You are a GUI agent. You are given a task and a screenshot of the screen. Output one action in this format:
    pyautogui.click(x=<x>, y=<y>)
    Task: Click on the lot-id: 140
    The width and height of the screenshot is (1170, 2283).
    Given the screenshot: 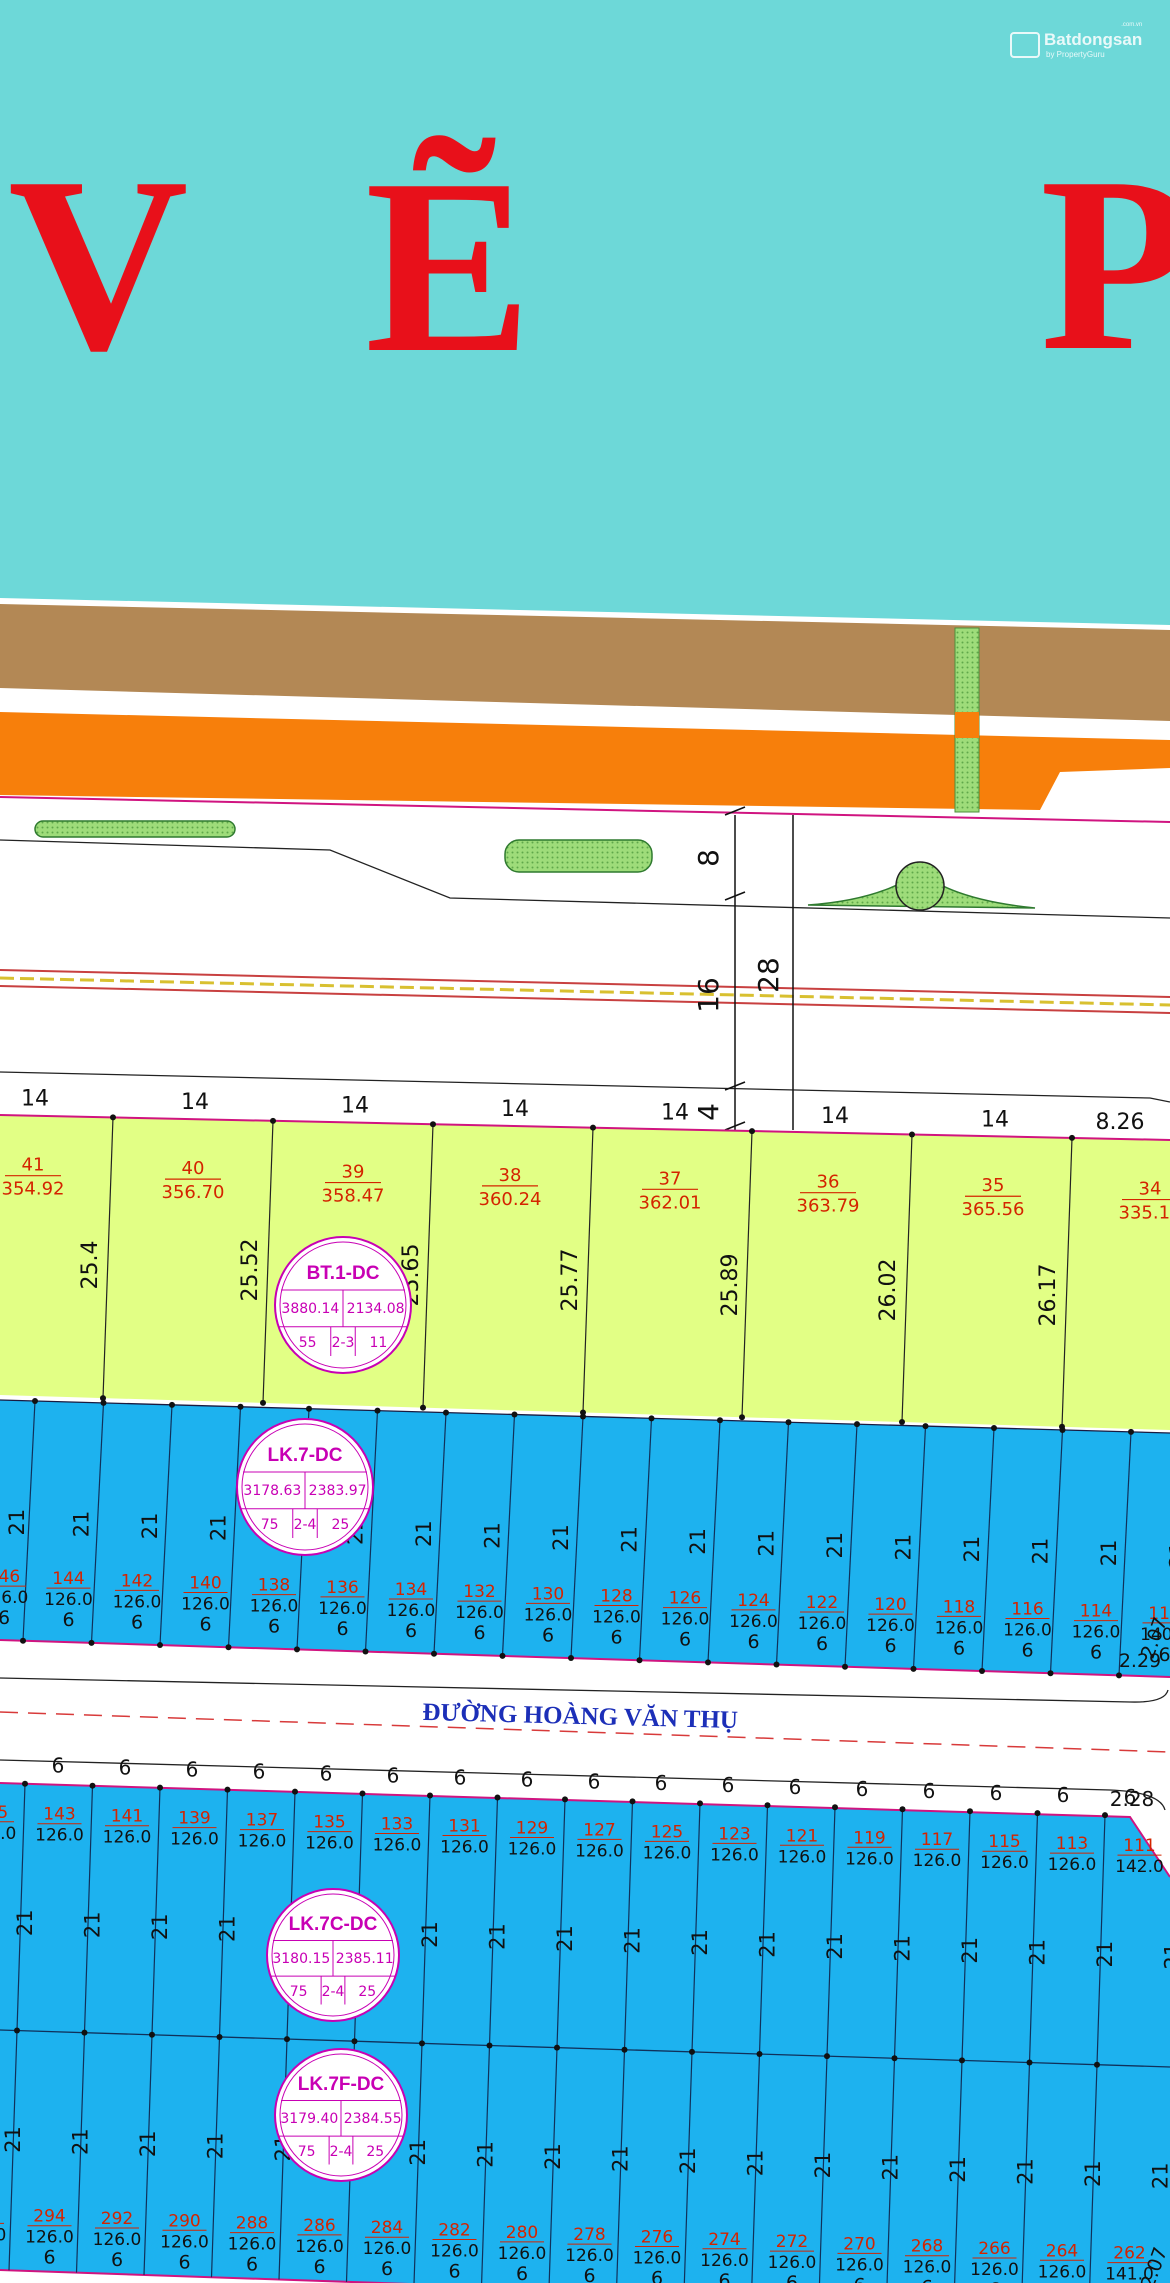 What is the action you would take?
    pyautogui.click(x=205, y=1583)
    